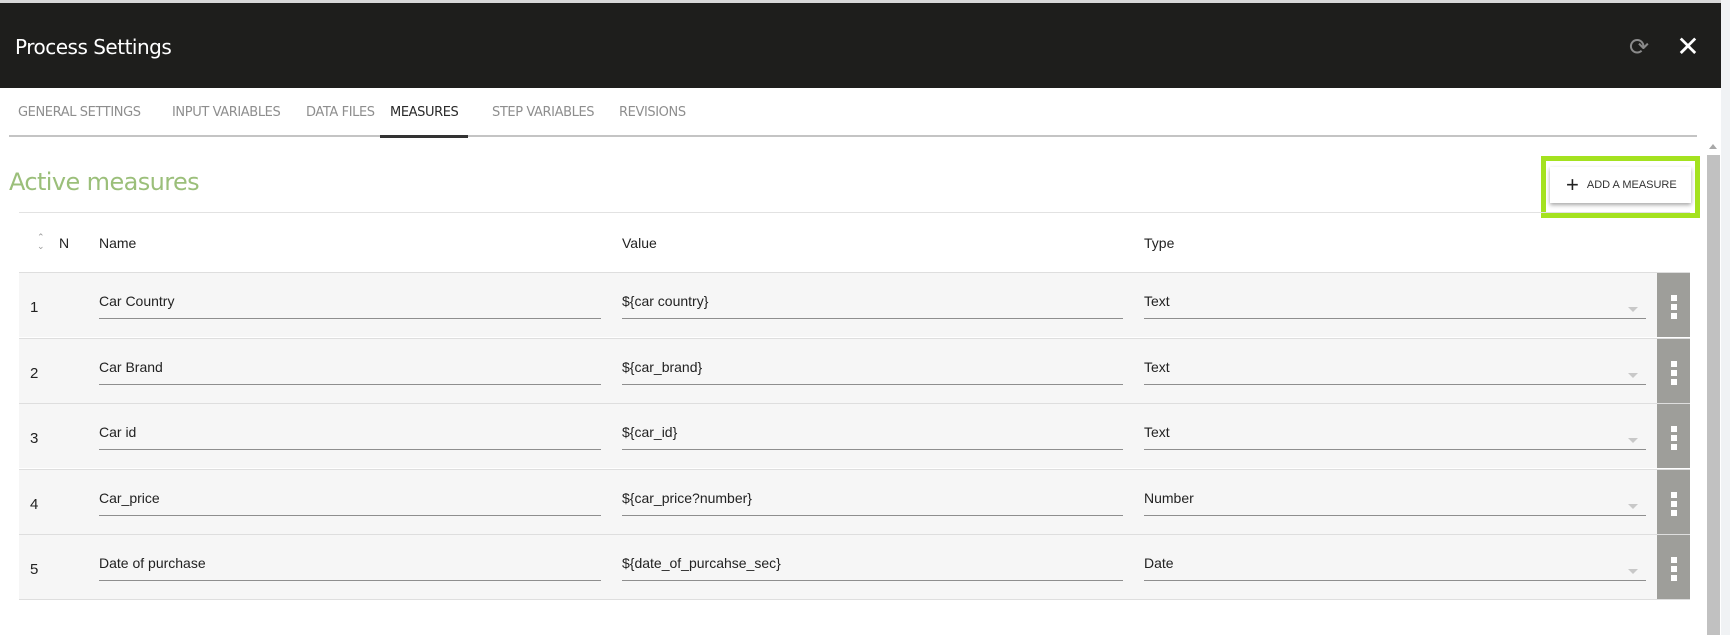  I want to click on name-input: Car_price, so click(350, 500).